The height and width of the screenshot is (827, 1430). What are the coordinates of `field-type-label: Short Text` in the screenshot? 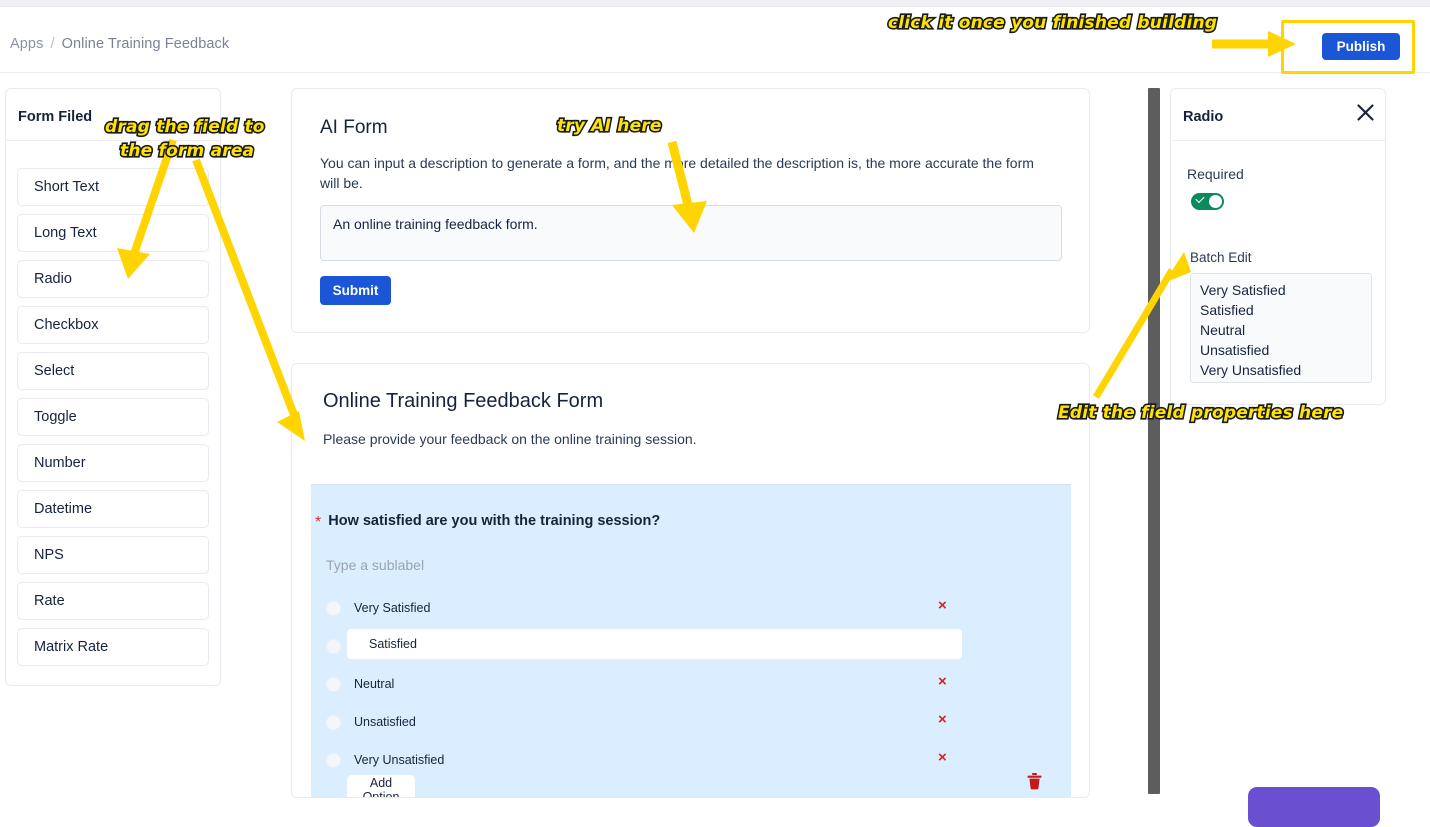 It's located at (67, 187).